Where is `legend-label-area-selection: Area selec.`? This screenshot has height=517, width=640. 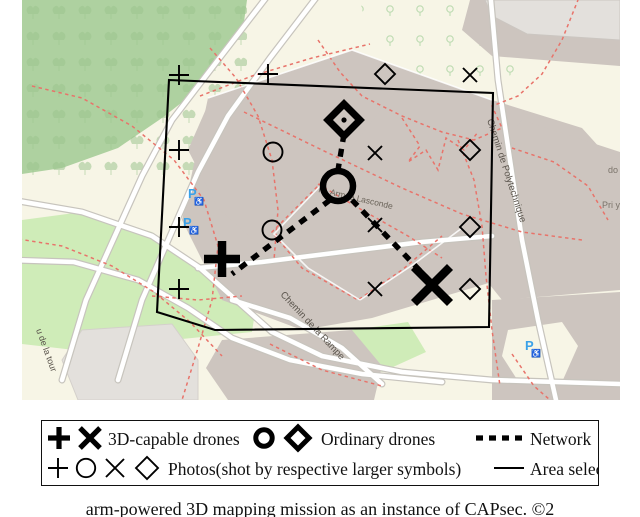
legend-label-area-selection: Area selec. is located at coordinates (564, 469).